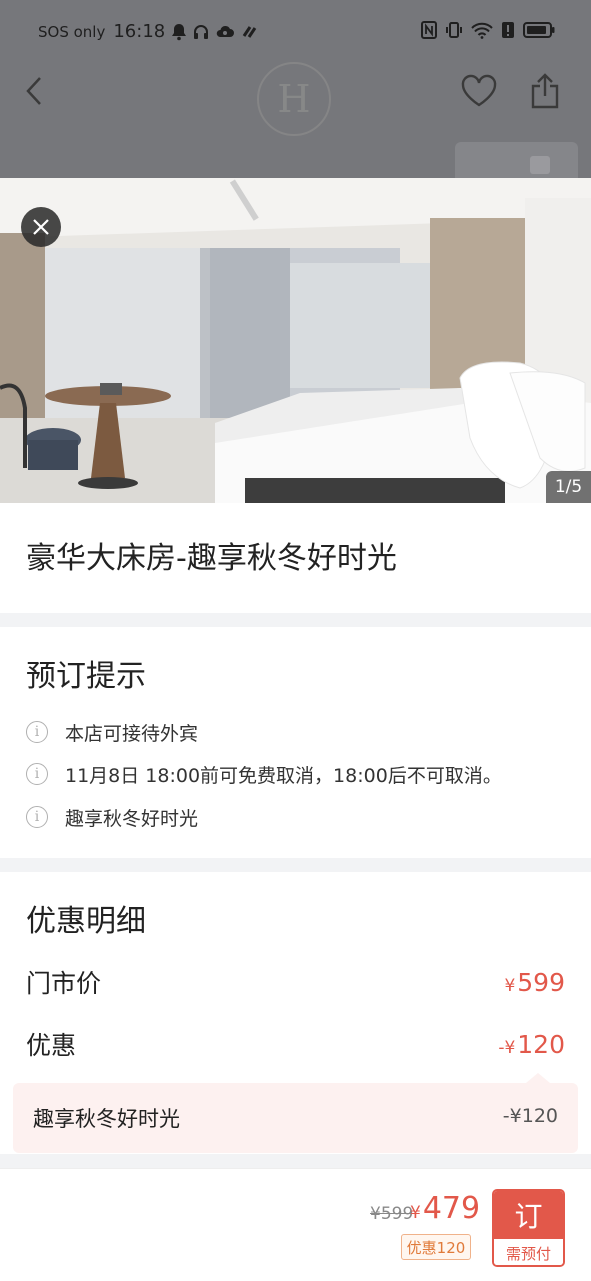  I want to click on battery-icon, so click(539, 30).